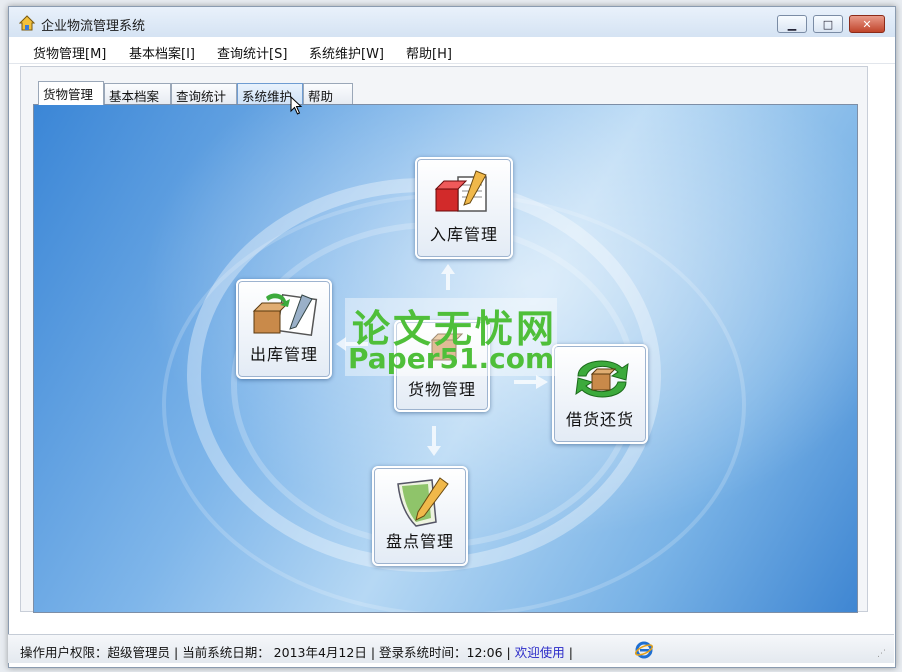 The width and height of the screenshot is (902, 672). I want to click on window-title: 企业物流管理系统, so click(93, 26).